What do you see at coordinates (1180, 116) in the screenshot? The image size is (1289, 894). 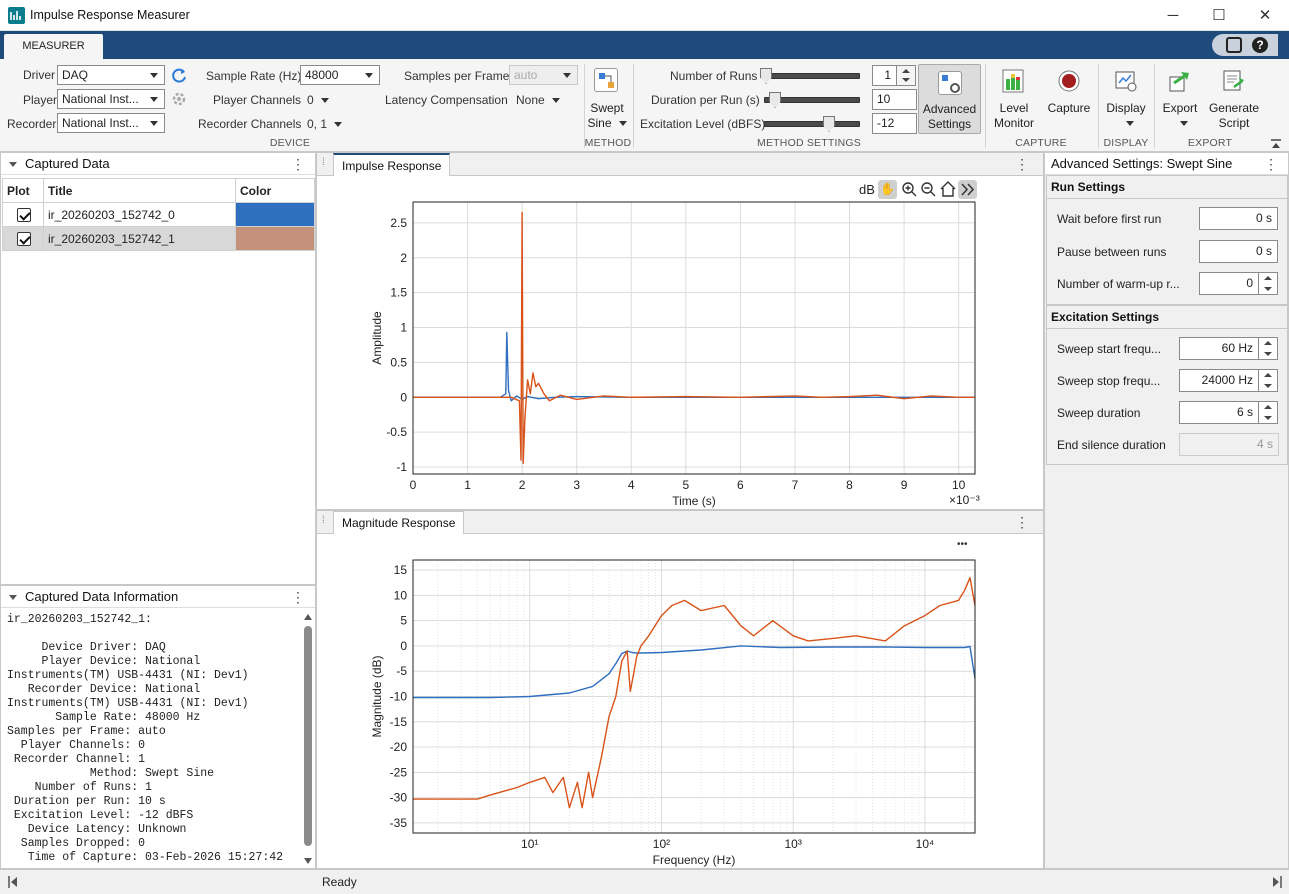 I see `export-button: Export` at bounding box center [1180, 116].